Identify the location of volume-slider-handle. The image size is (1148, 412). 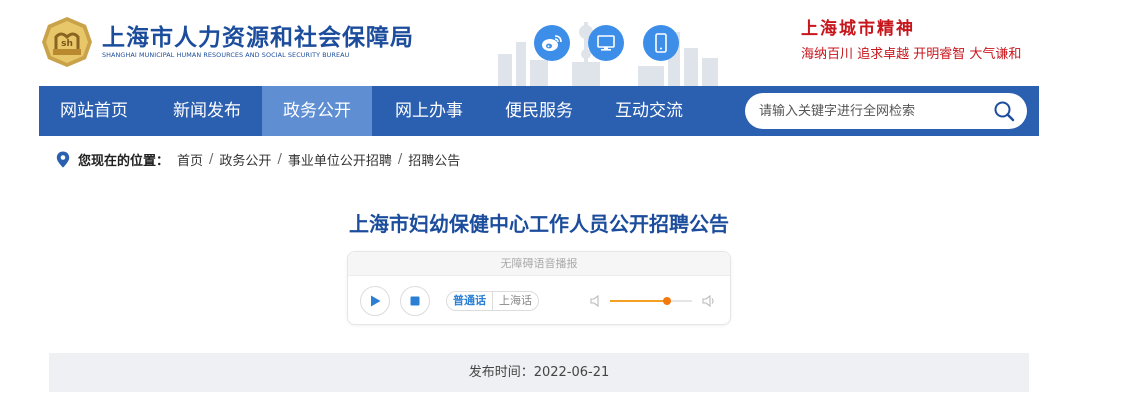
(667, 301).